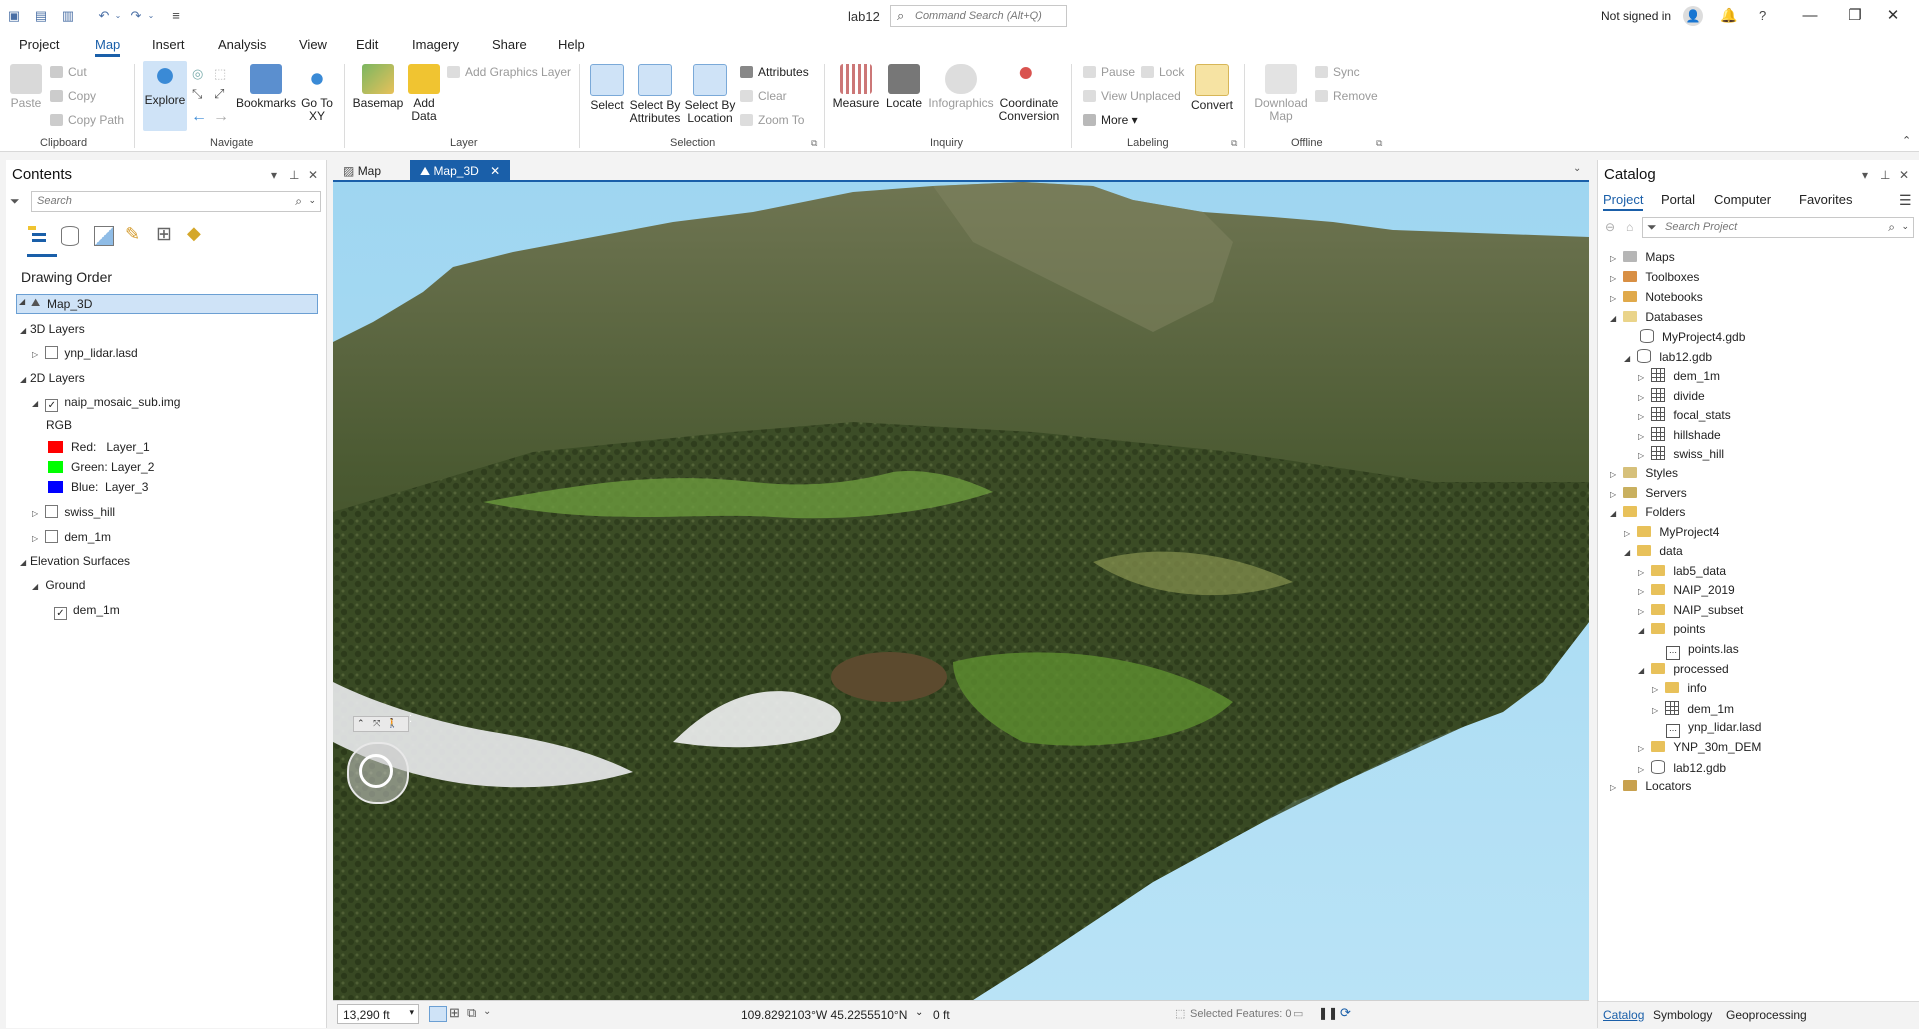 This screenshot has height=1029, width=1919. Describe the element at coordinates (424, 93) in the screenshot. I see `add-data-button: Add Data` at that location.